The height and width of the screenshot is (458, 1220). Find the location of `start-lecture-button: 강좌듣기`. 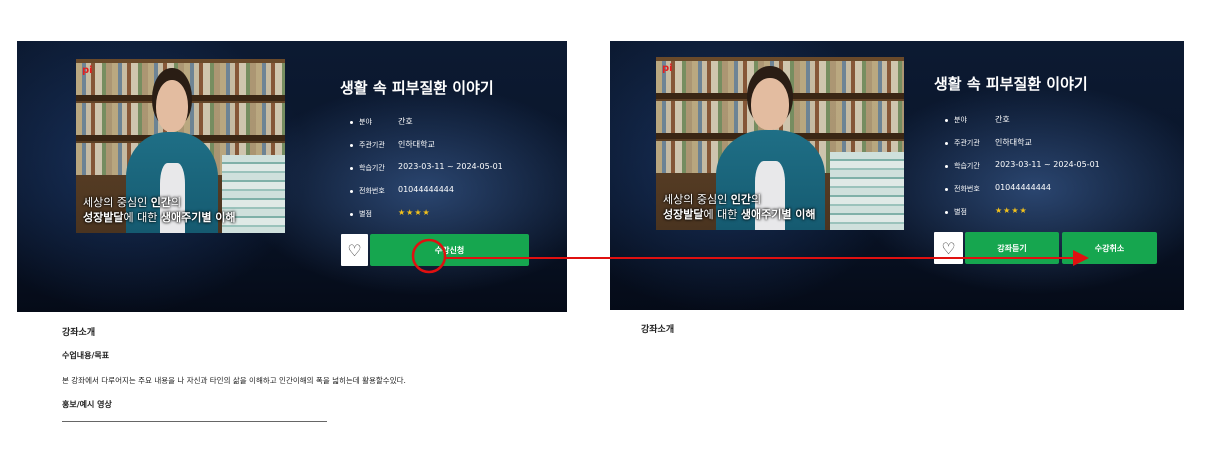

start-lecture-button: 강좌듣기 is located at coordinates (1012, 248).